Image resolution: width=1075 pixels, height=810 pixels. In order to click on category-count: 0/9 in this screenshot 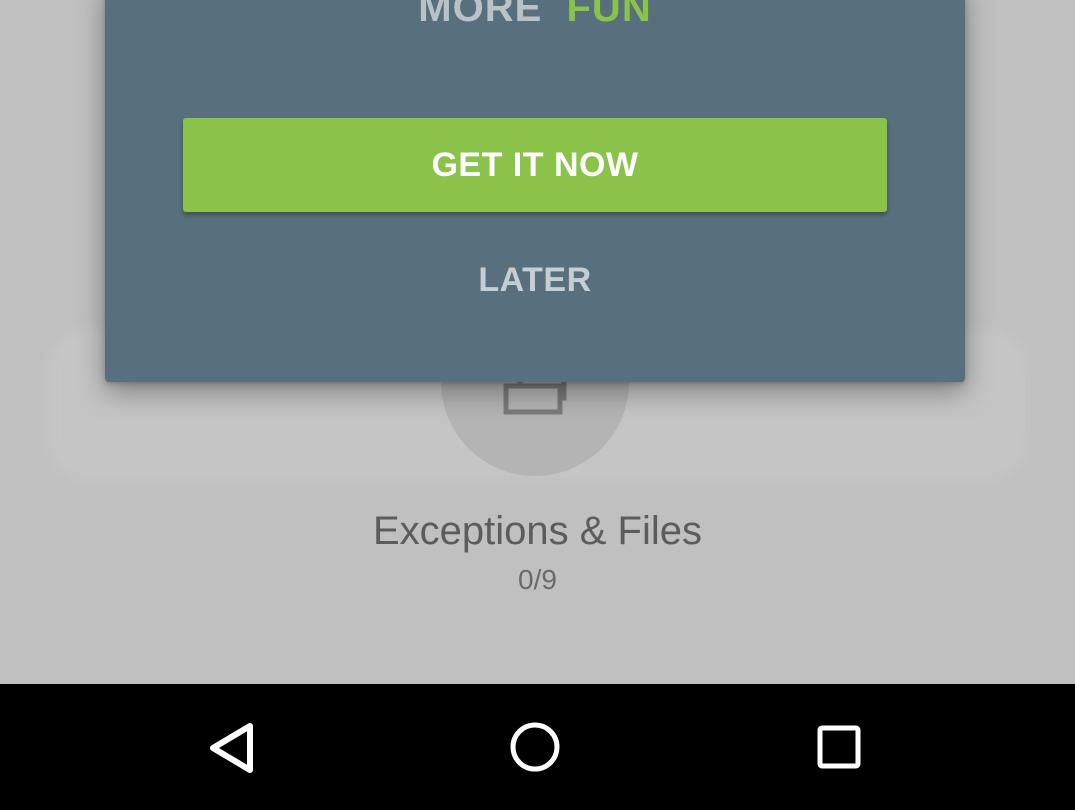, I will do `click(537, 579)`.